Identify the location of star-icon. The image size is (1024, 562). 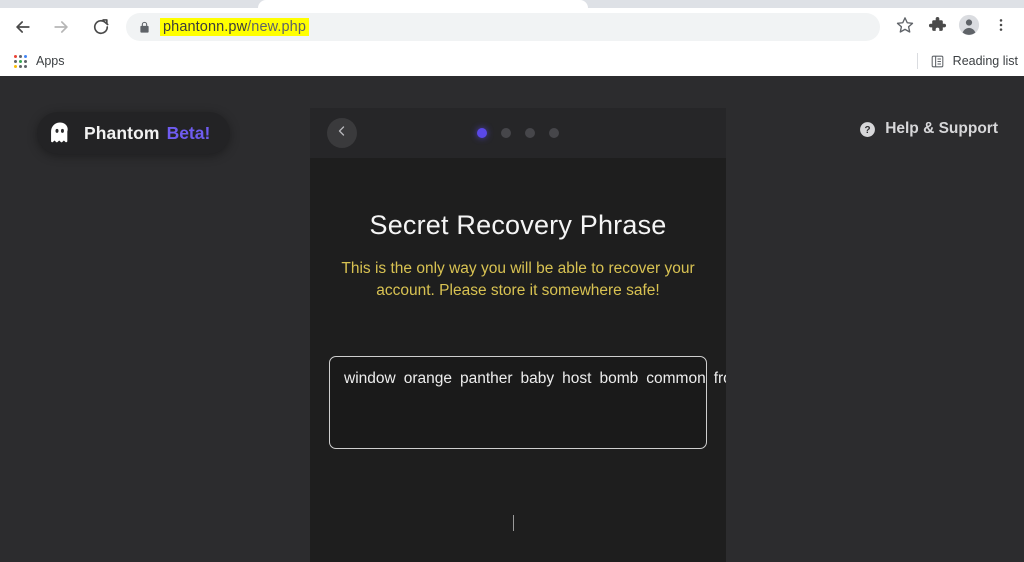
(905, 27).